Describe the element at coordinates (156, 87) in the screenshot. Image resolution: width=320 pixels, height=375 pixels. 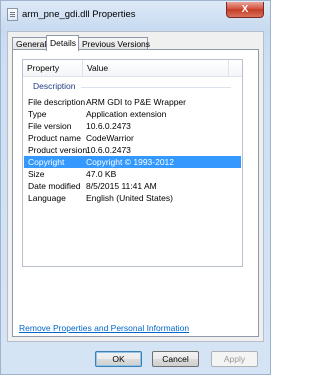
I see `group-divider` at that location.